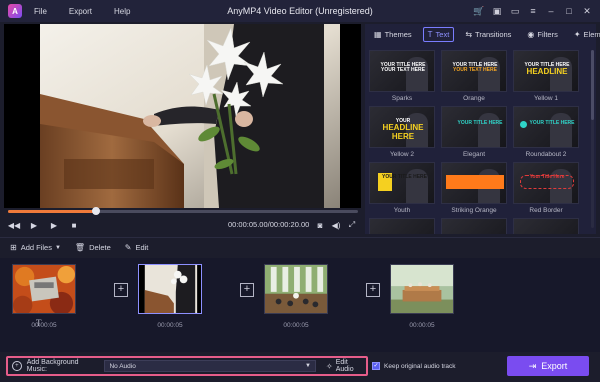 The height and width of the screenshot is (382, 600). Describe the element at coordinates (54, 225) in the screenshot. I see `play-icon: ▶` at that location.